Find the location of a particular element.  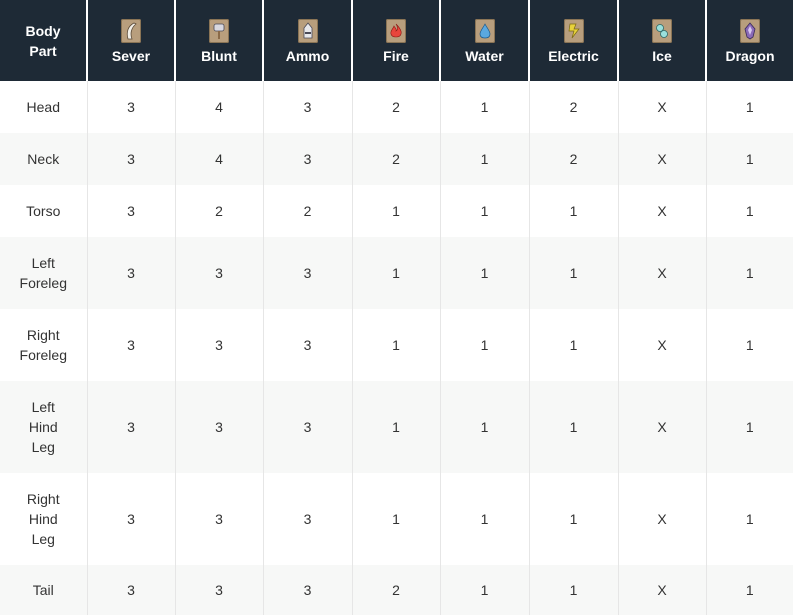

body-part-cell: Left Hind Leg is located at coordinates (43, 427).